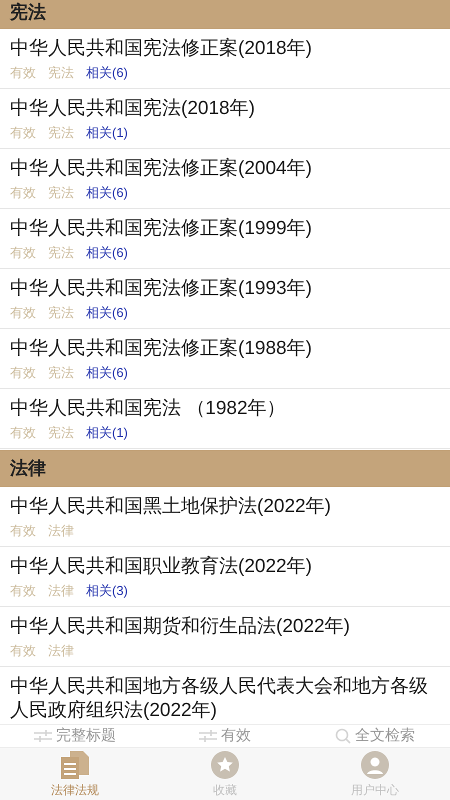 The image size is (450, 800). Describe the element at coordinates (225, 109) in the screenshot. I see `law-title: 中华人民共和国宪法(2018年)` at that location.